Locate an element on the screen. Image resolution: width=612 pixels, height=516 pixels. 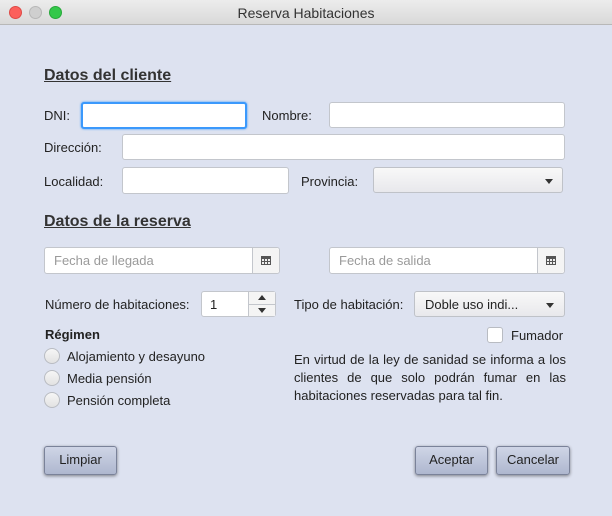
decrement-button is located at coordinates (262, 310).